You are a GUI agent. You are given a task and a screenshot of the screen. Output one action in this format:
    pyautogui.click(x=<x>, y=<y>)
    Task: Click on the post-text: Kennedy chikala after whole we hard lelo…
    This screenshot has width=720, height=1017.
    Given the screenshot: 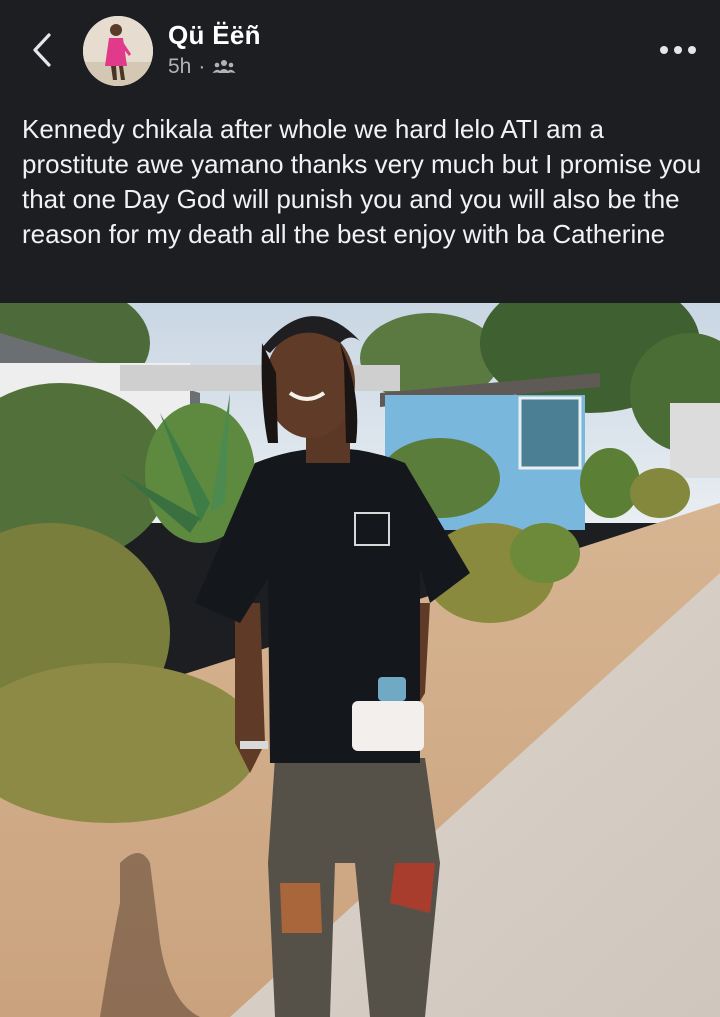 What is the action you would take?
    pyautogui.click(x=362, y=181)
    